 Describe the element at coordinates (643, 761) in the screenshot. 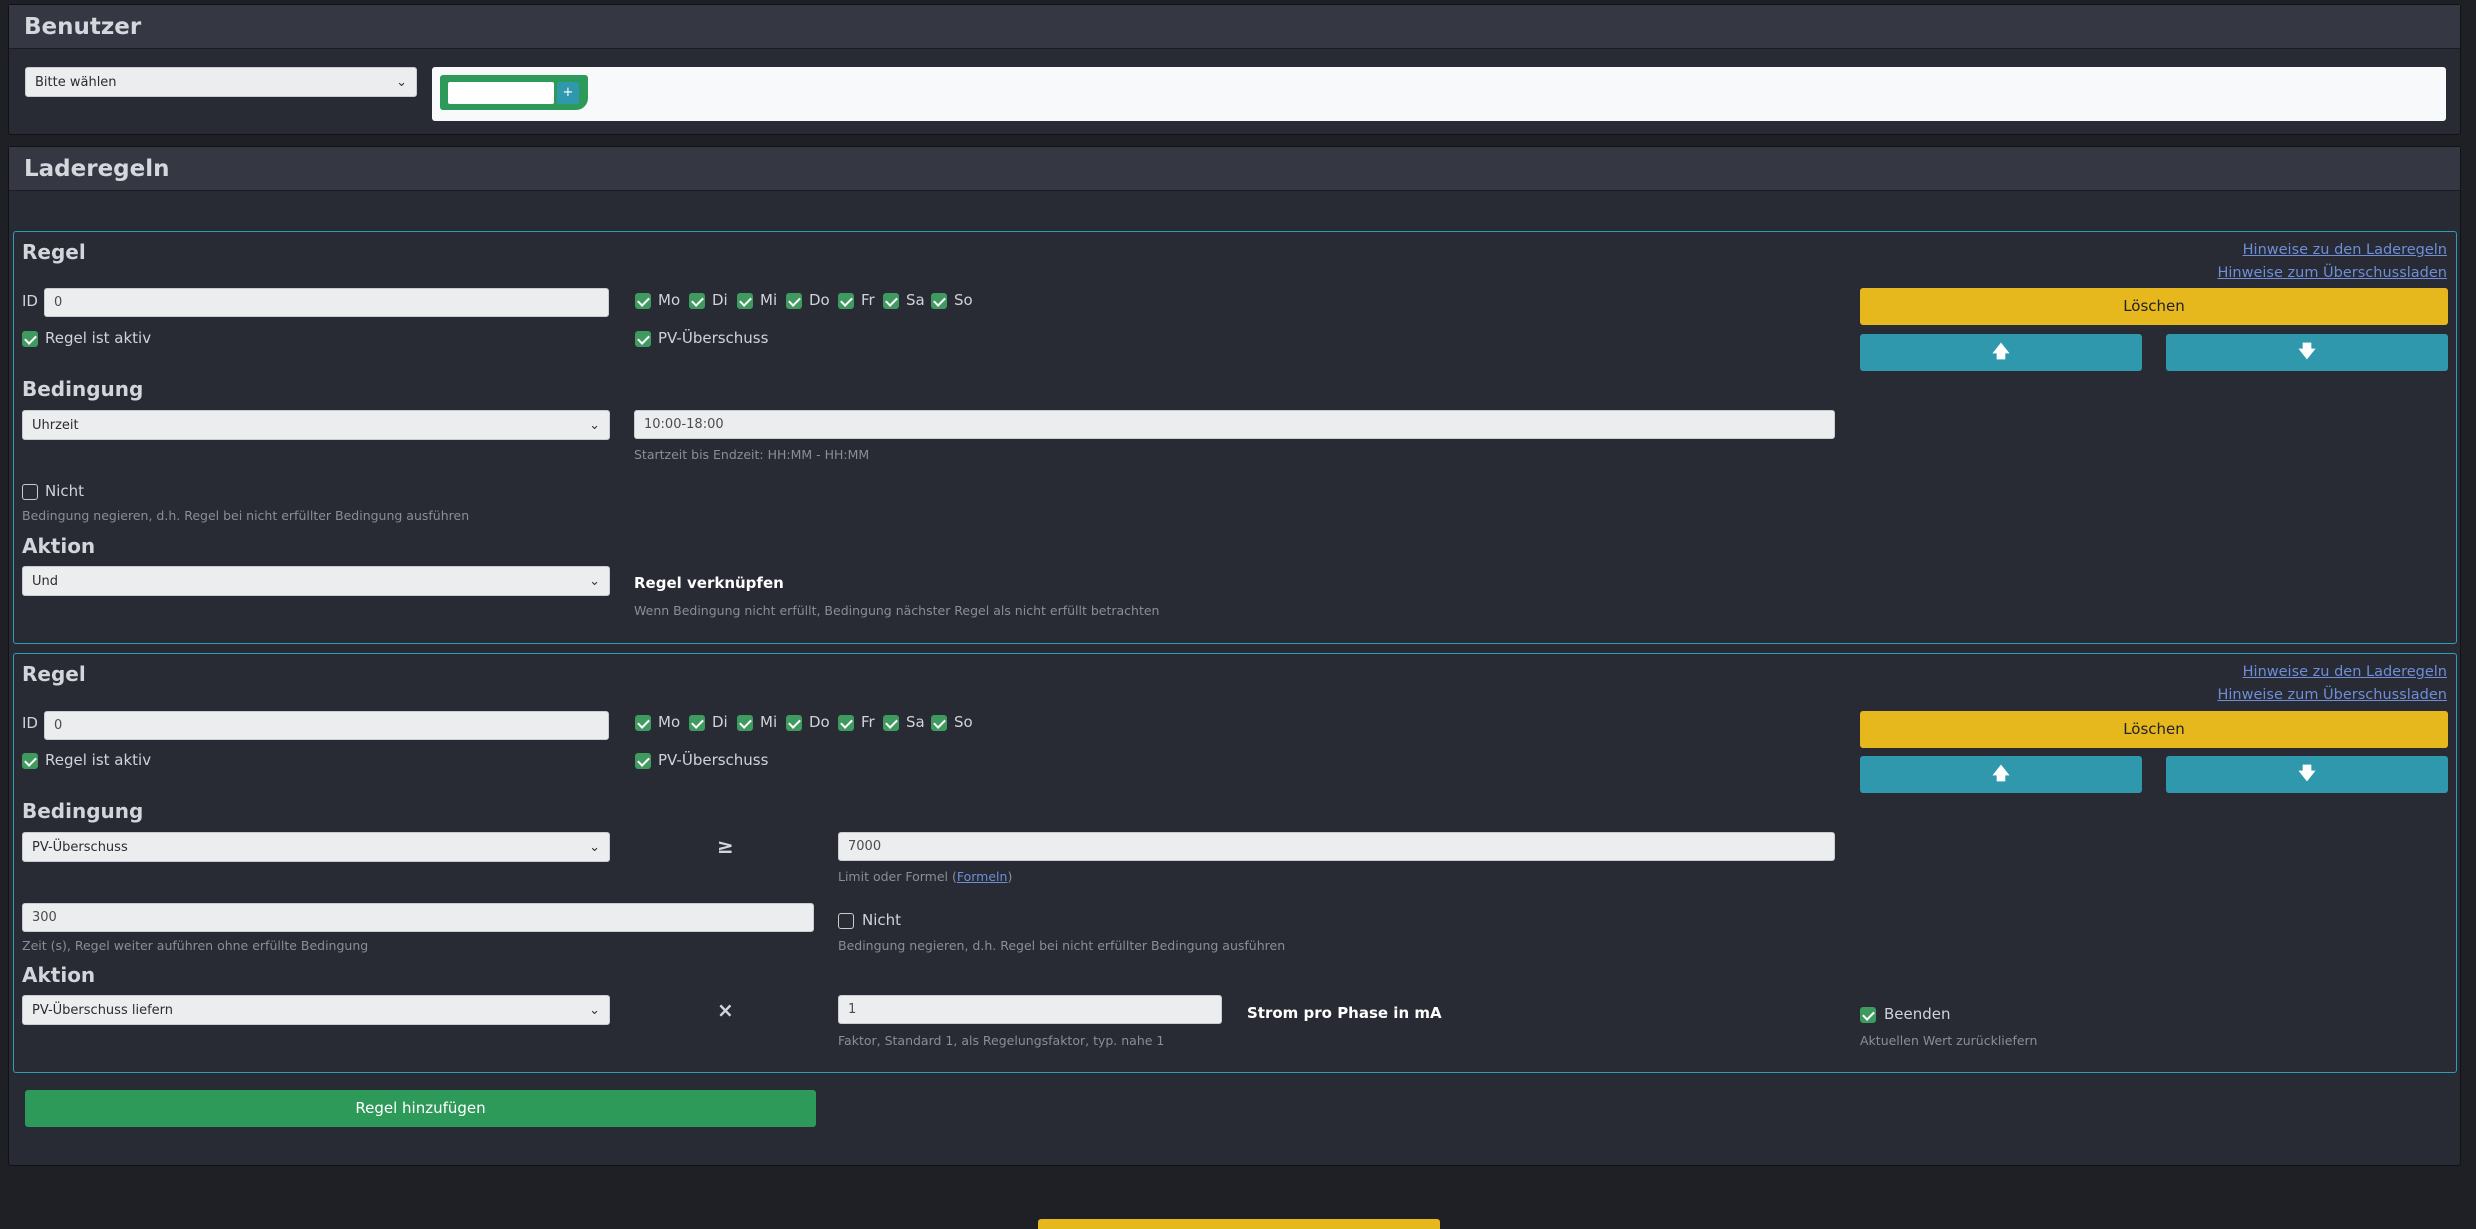

I see `rule2-pv-checkbox` at that location.